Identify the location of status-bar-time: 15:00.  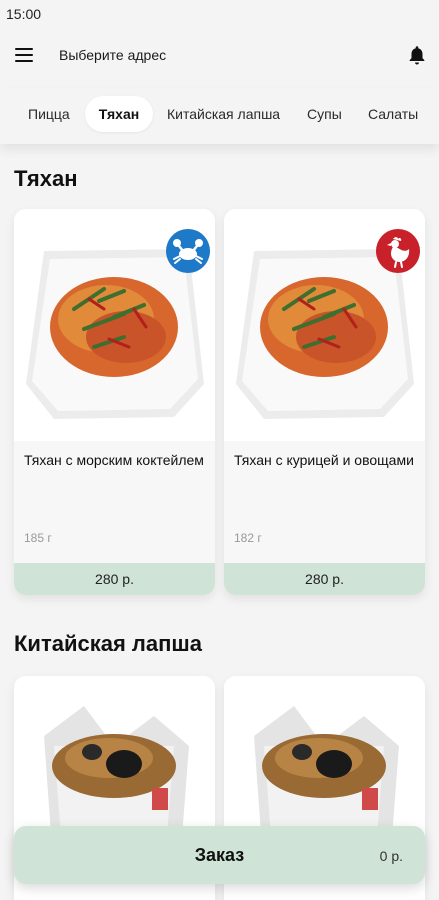
(24, 14).